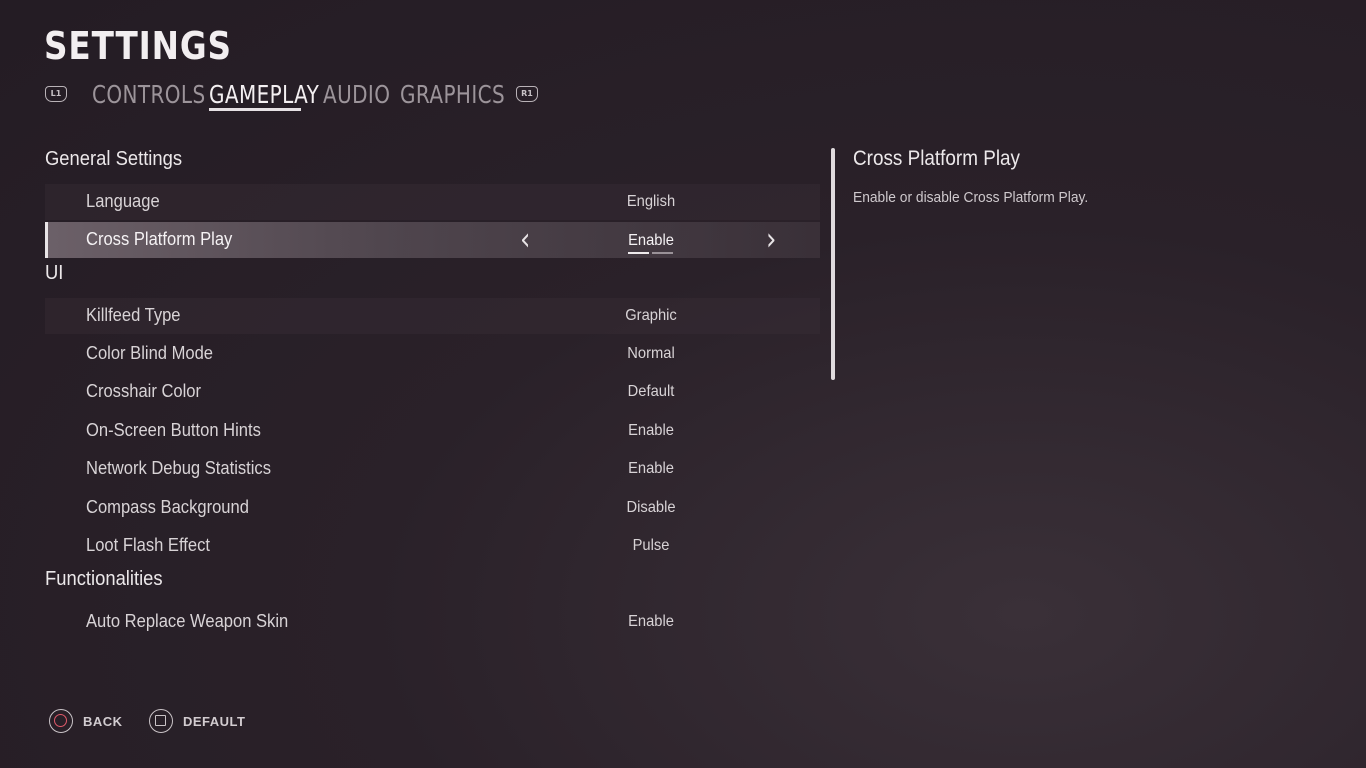 The height and width of the screenshot is (768, 1366). What do you see at coordinates (432, 354) in the screenshot?
I see `setting-color-blind-mode: Color Blind Mode Normal` at bounding box center [432, 354].